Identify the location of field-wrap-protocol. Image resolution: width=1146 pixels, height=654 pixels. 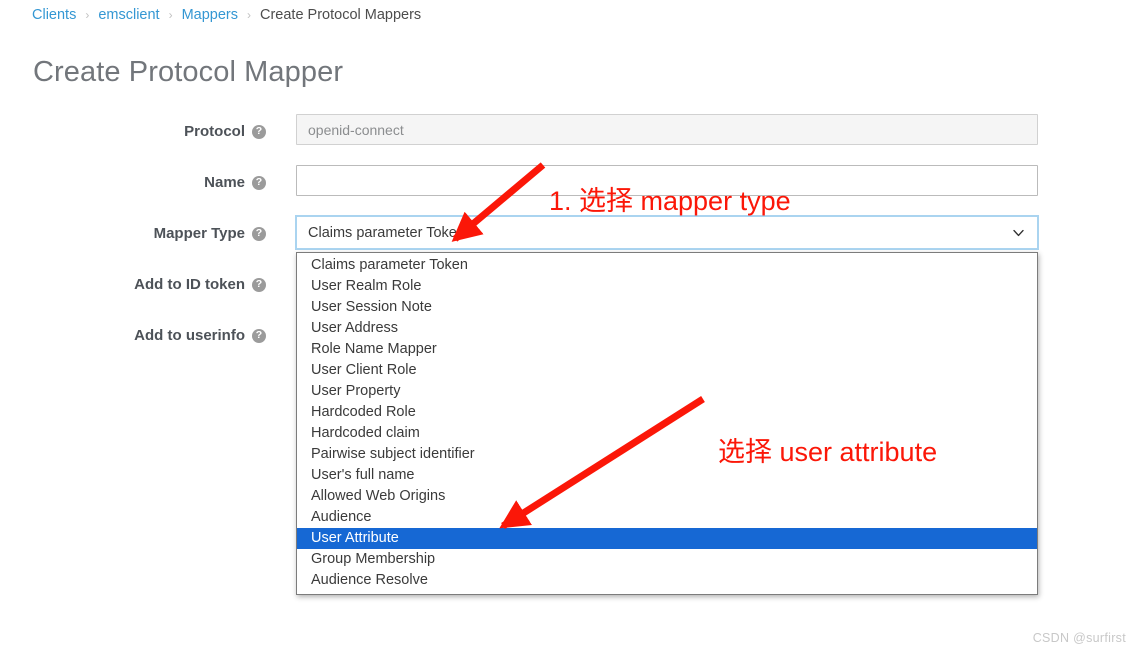
(667, 129).